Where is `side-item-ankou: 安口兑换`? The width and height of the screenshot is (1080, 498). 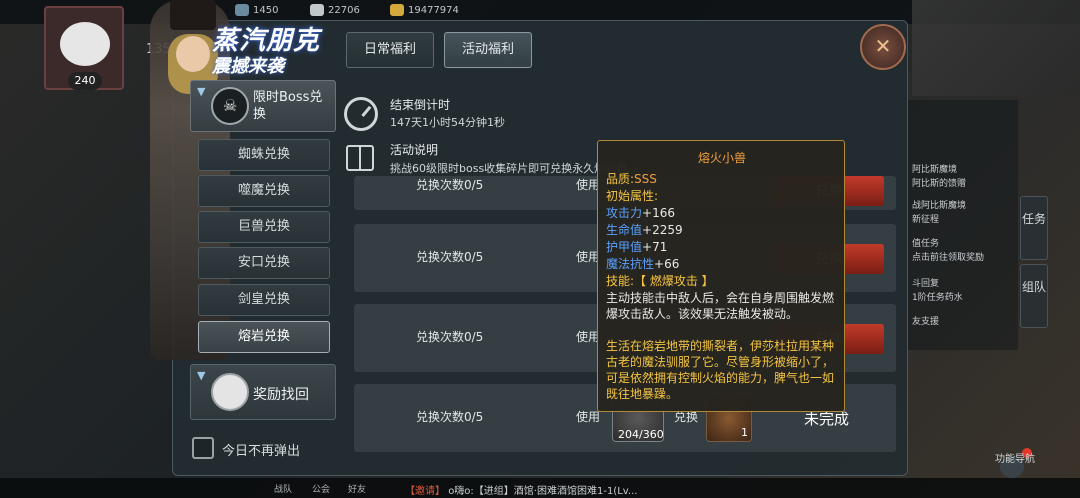 side-item-ankou: 安口兑换 is located at coordinates (264, 263).